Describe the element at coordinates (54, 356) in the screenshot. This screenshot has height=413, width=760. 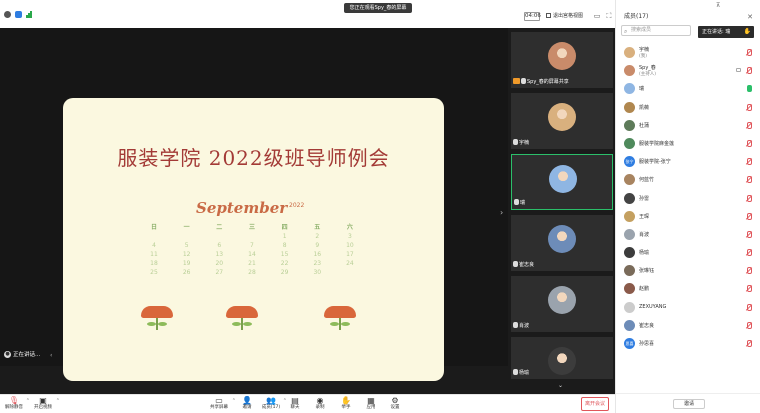
I see `collapse-left-icon: ‹` at that location.